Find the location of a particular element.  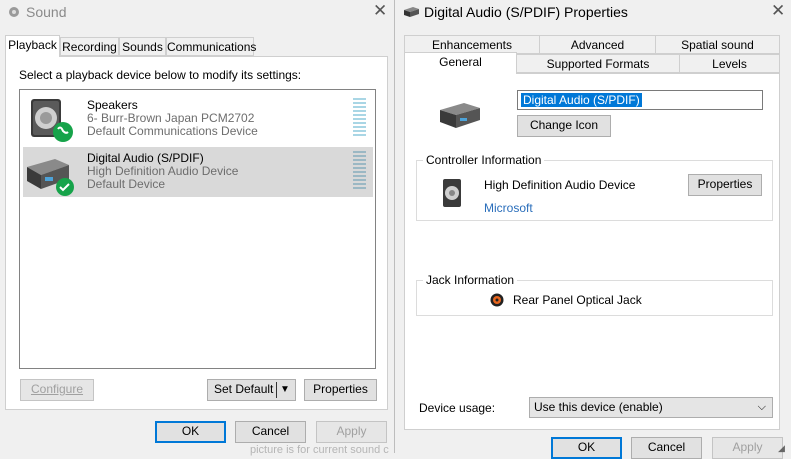

device-name: Speakers is located at coordinates (112, 105).